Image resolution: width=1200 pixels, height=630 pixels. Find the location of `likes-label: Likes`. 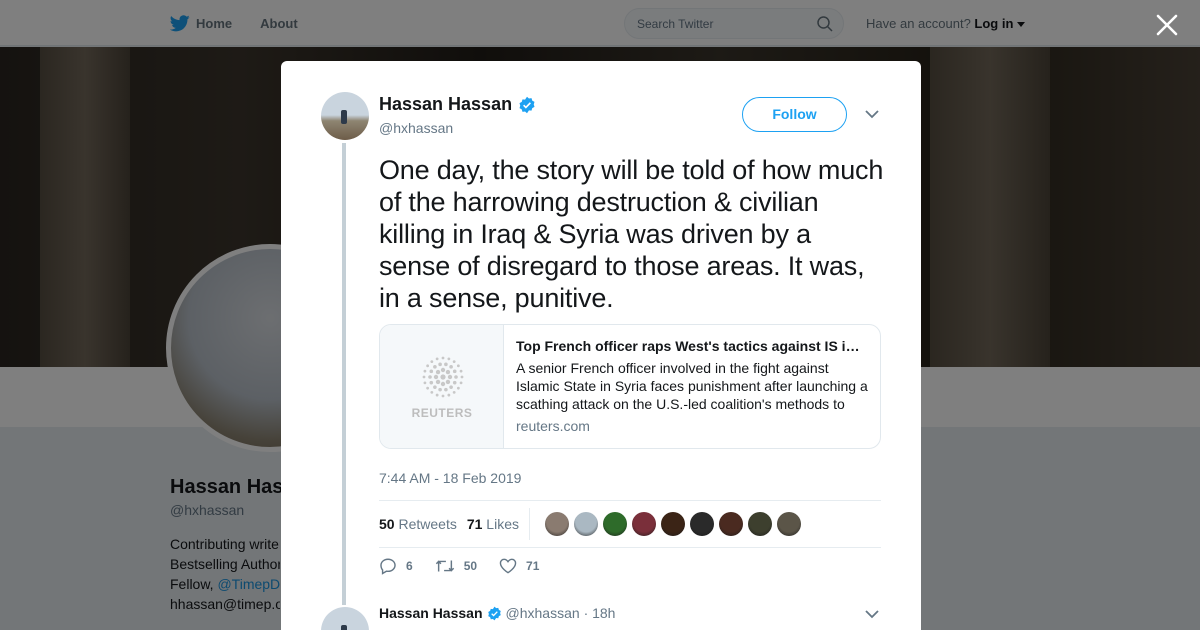

likes-label: Likes is located at coordinates (502, 524).